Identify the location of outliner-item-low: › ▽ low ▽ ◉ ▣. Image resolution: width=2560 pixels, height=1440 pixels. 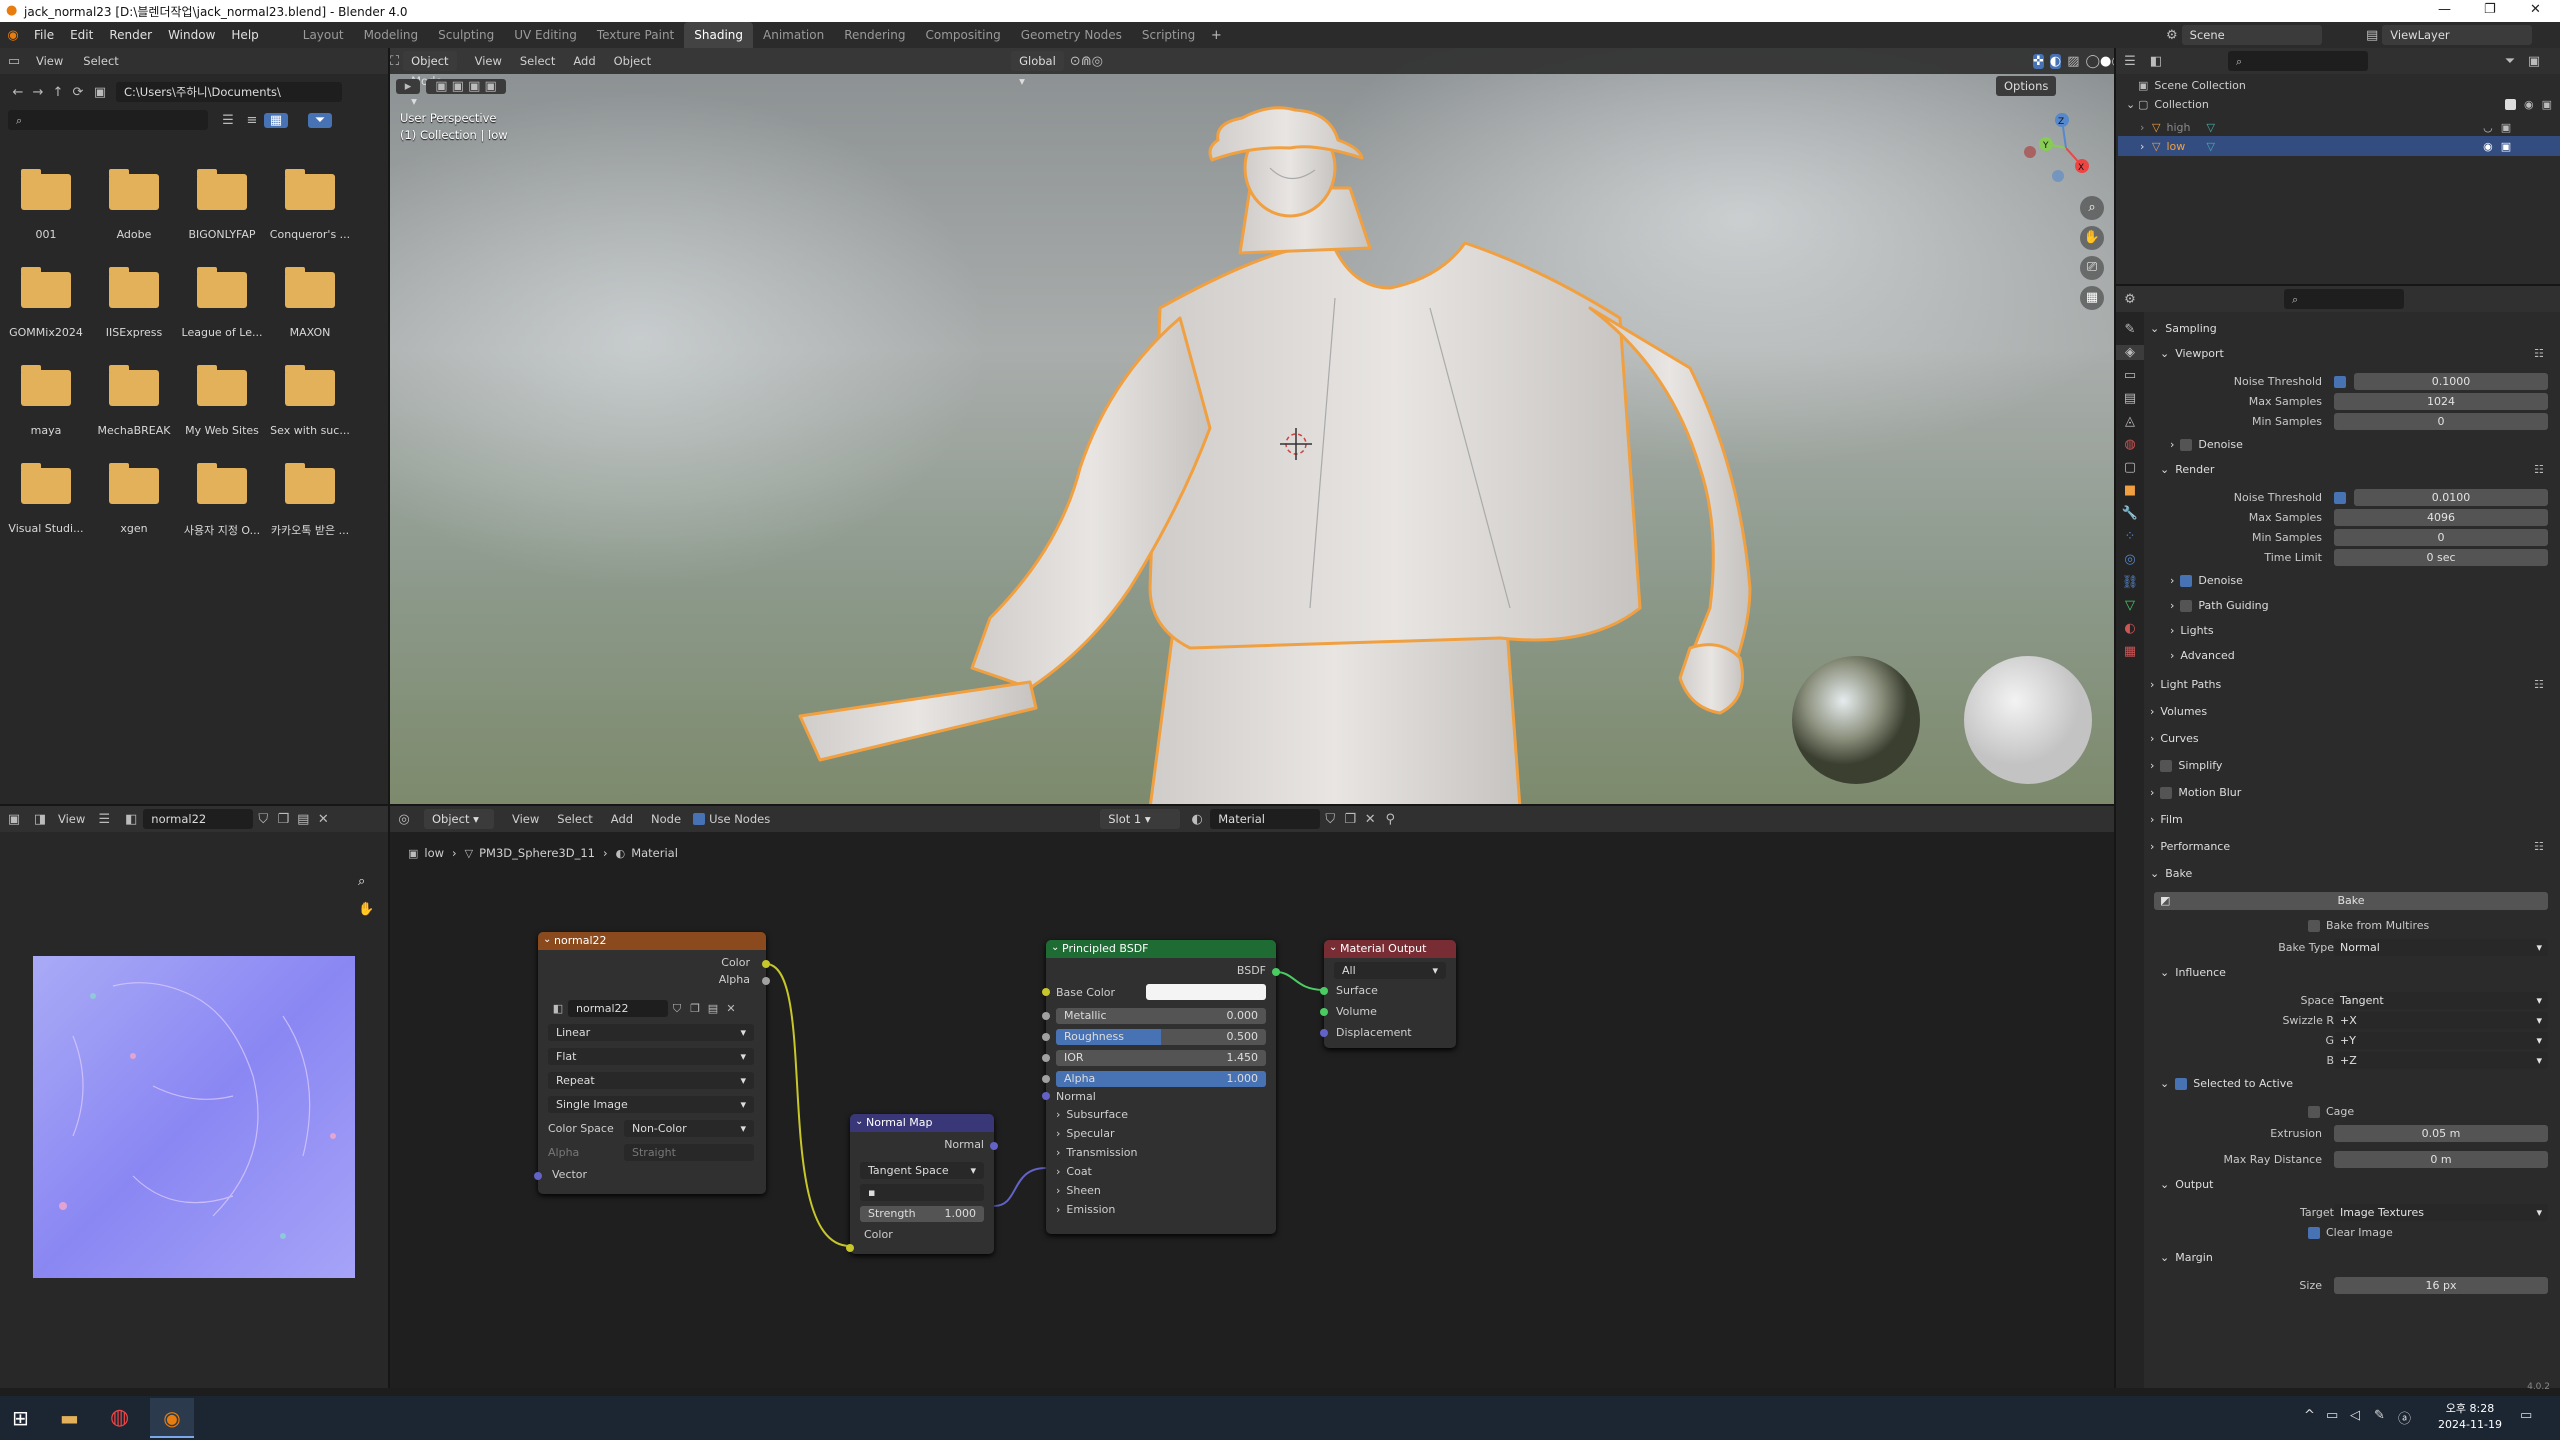
(2339, 146).